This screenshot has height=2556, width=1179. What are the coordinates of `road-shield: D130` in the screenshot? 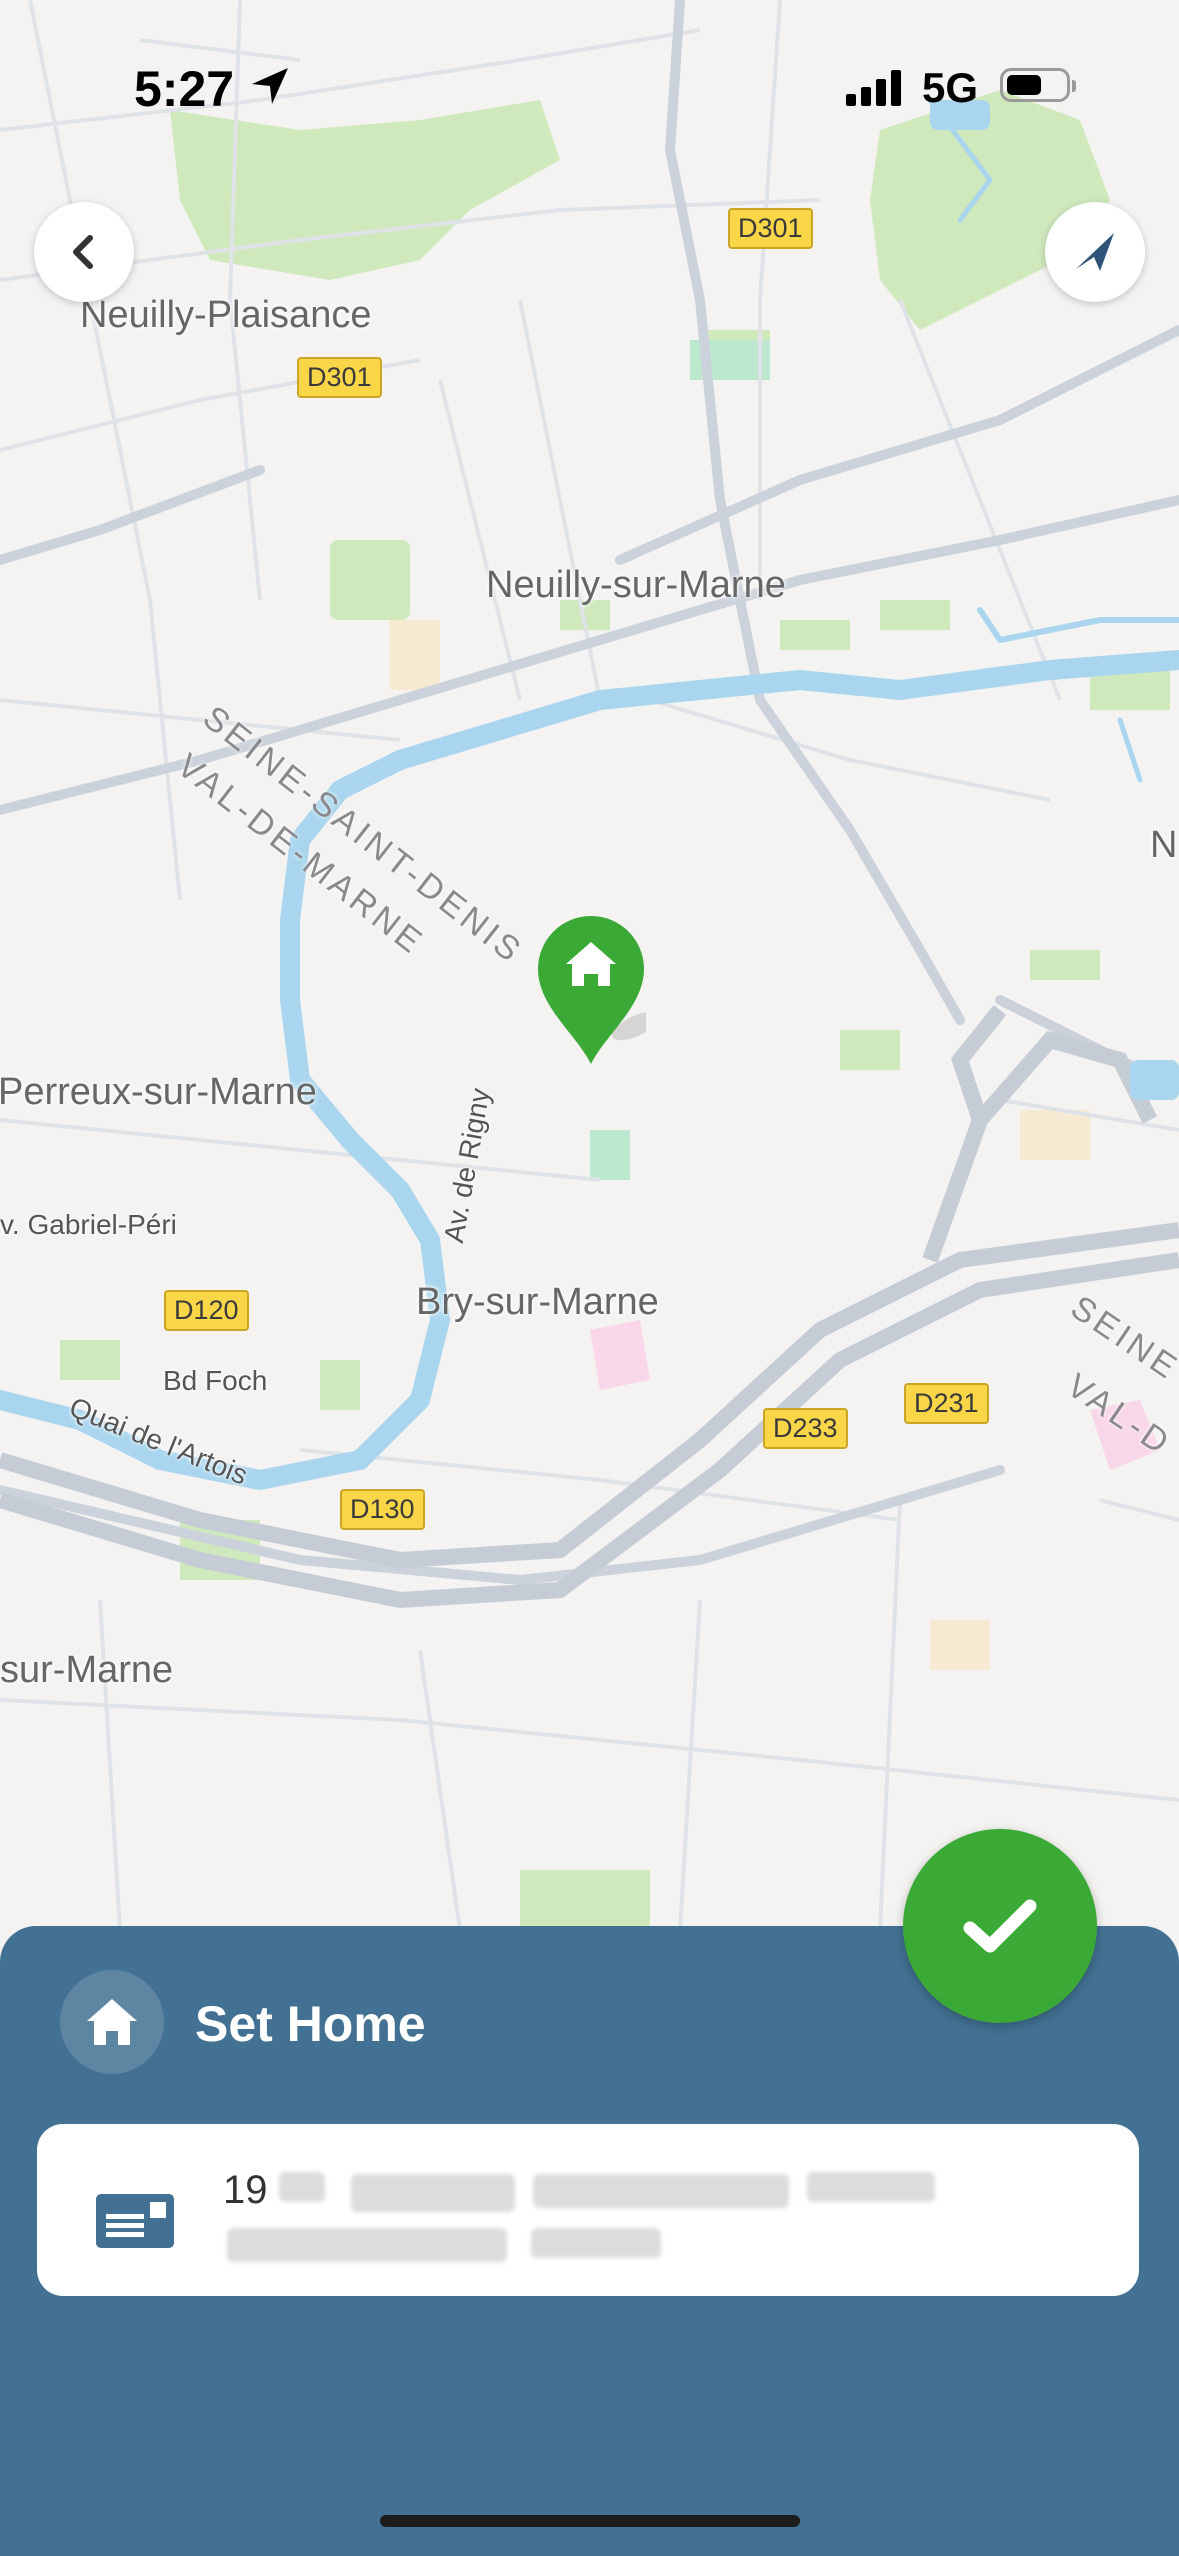 It's located at (382, 1510).